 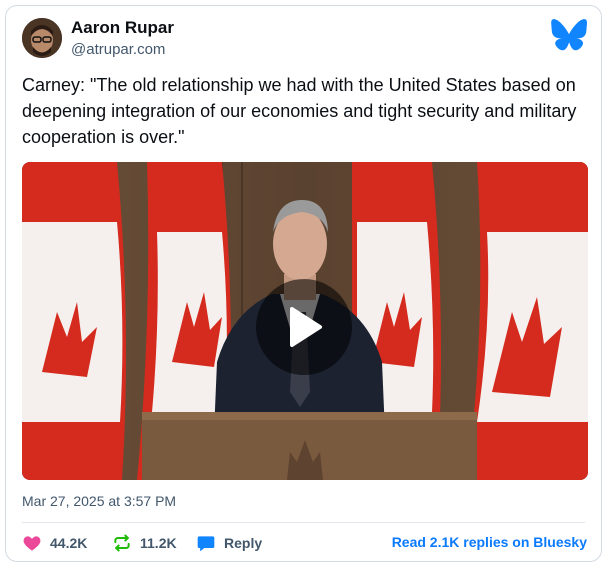 What do you see at coordinates (206, 544) in the screenshot?
I see `reply-icon` at bounding box center [206, 544].